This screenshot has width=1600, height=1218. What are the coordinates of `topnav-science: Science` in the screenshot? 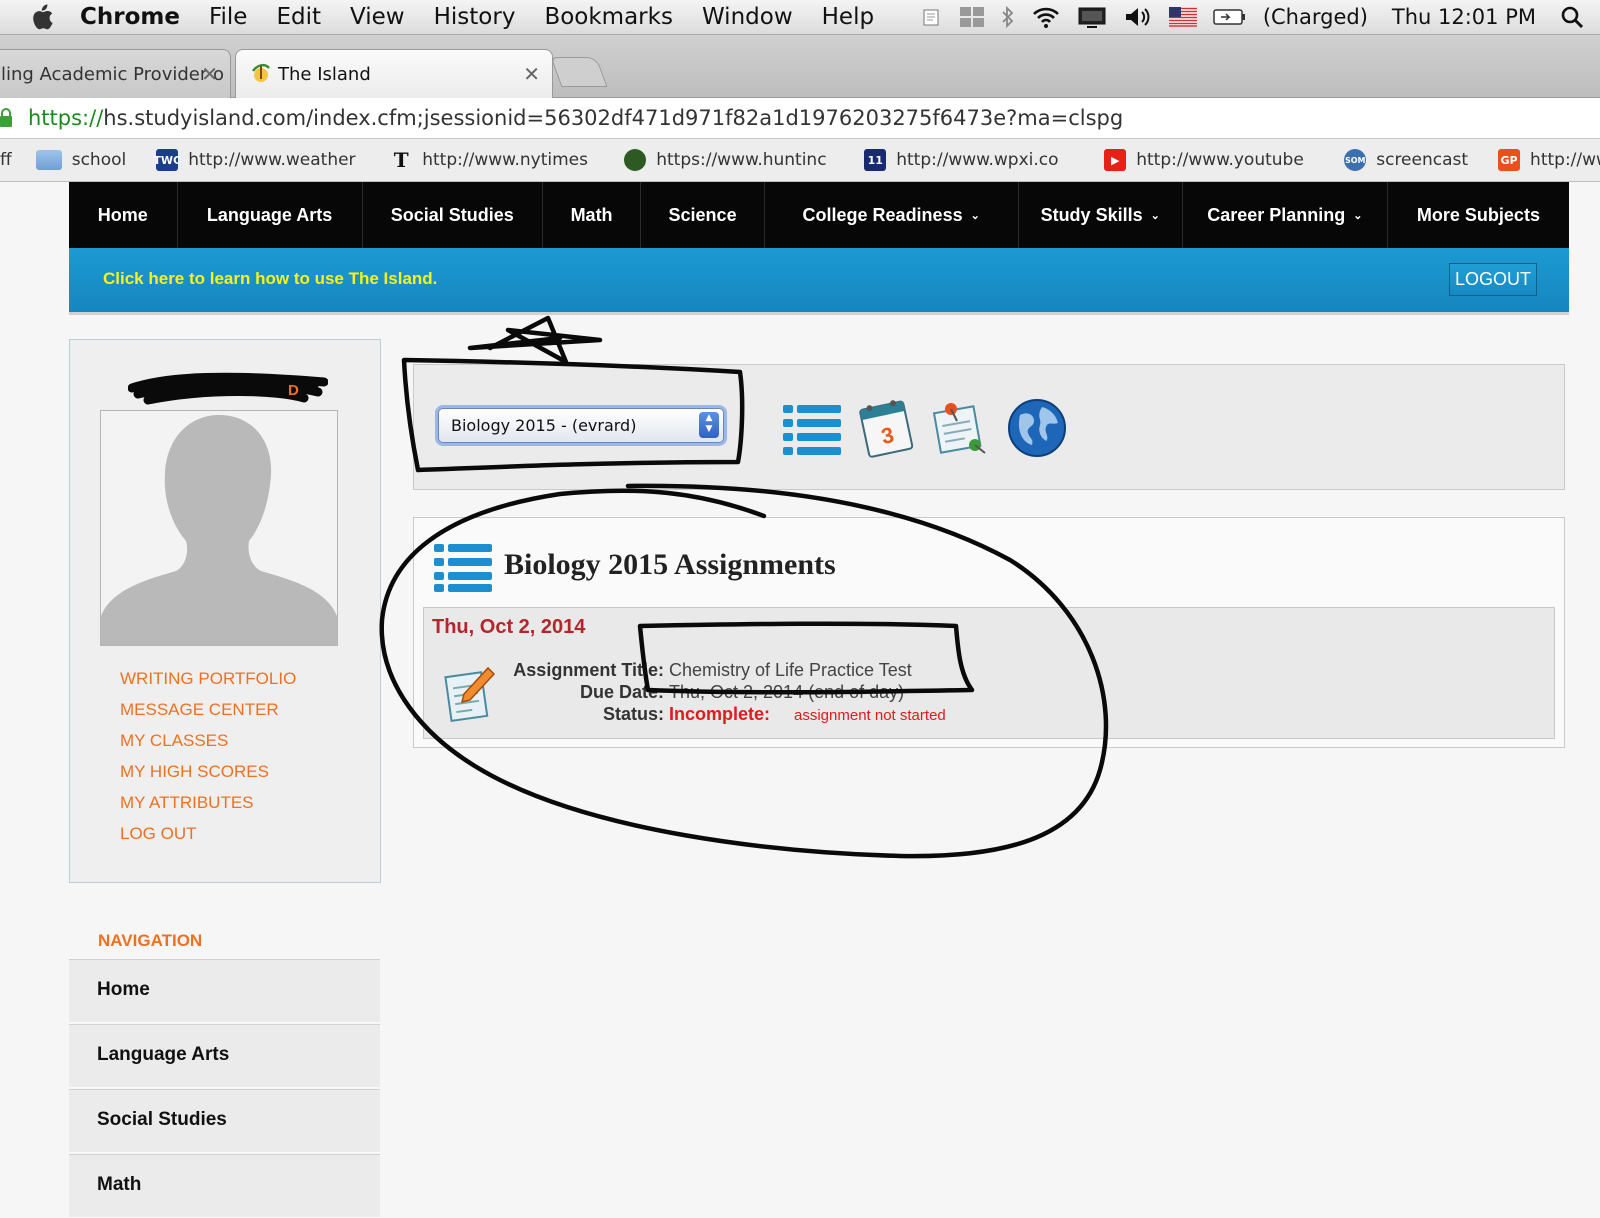 It's located at (703, 215).